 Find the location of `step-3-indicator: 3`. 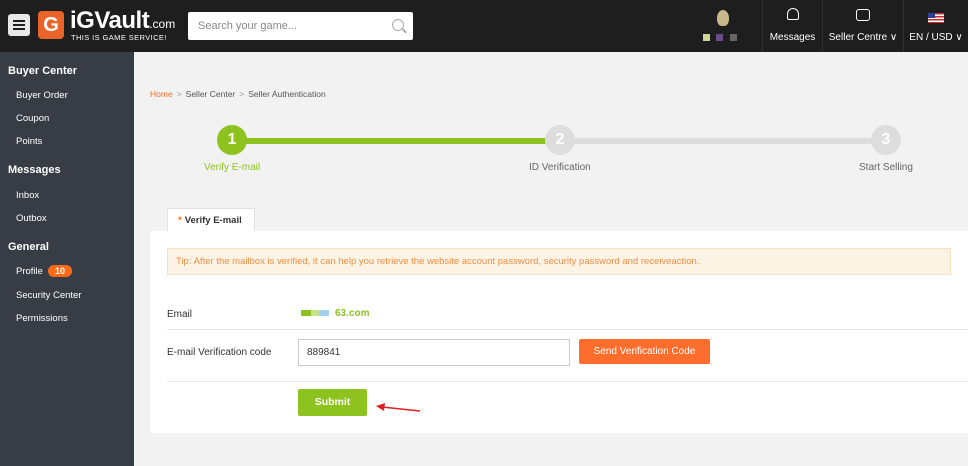

step-3-indicator: 3 is located at coordinates (886, 140).